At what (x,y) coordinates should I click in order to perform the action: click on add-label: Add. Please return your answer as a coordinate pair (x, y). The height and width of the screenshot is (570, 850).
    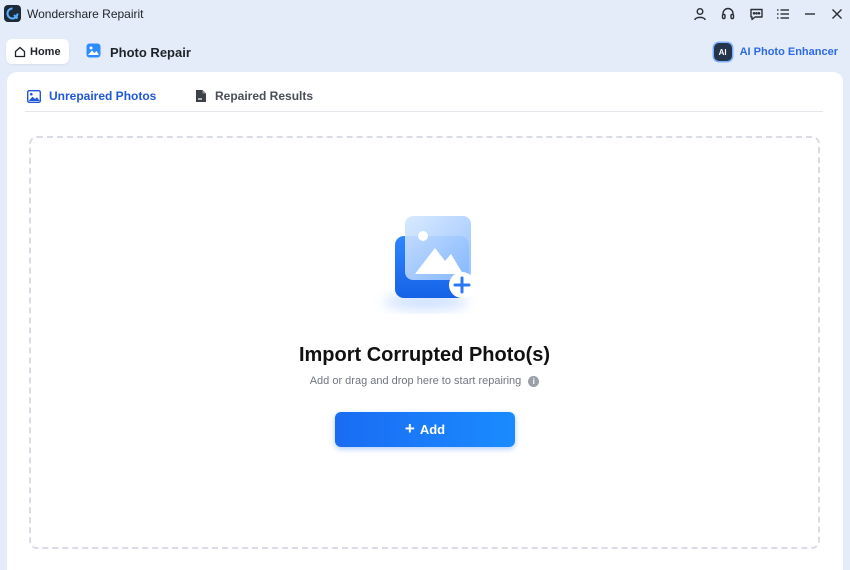
    Looking at the image, I should click on (432, 429).